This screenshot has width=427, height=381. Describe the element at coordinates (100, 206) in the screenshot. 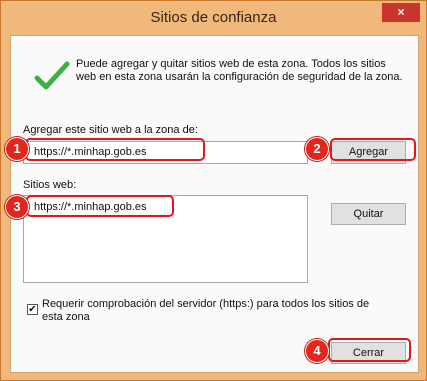

I see `website-highlight` at that location.